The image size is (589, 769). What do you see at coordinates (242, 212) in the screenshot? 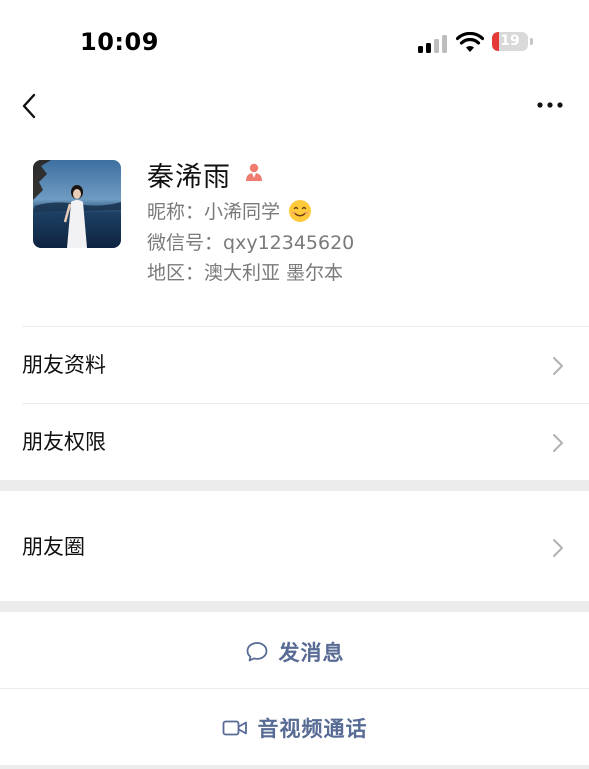
I see `nickname-value: 小浠同学` at bounding box center [242, 212].